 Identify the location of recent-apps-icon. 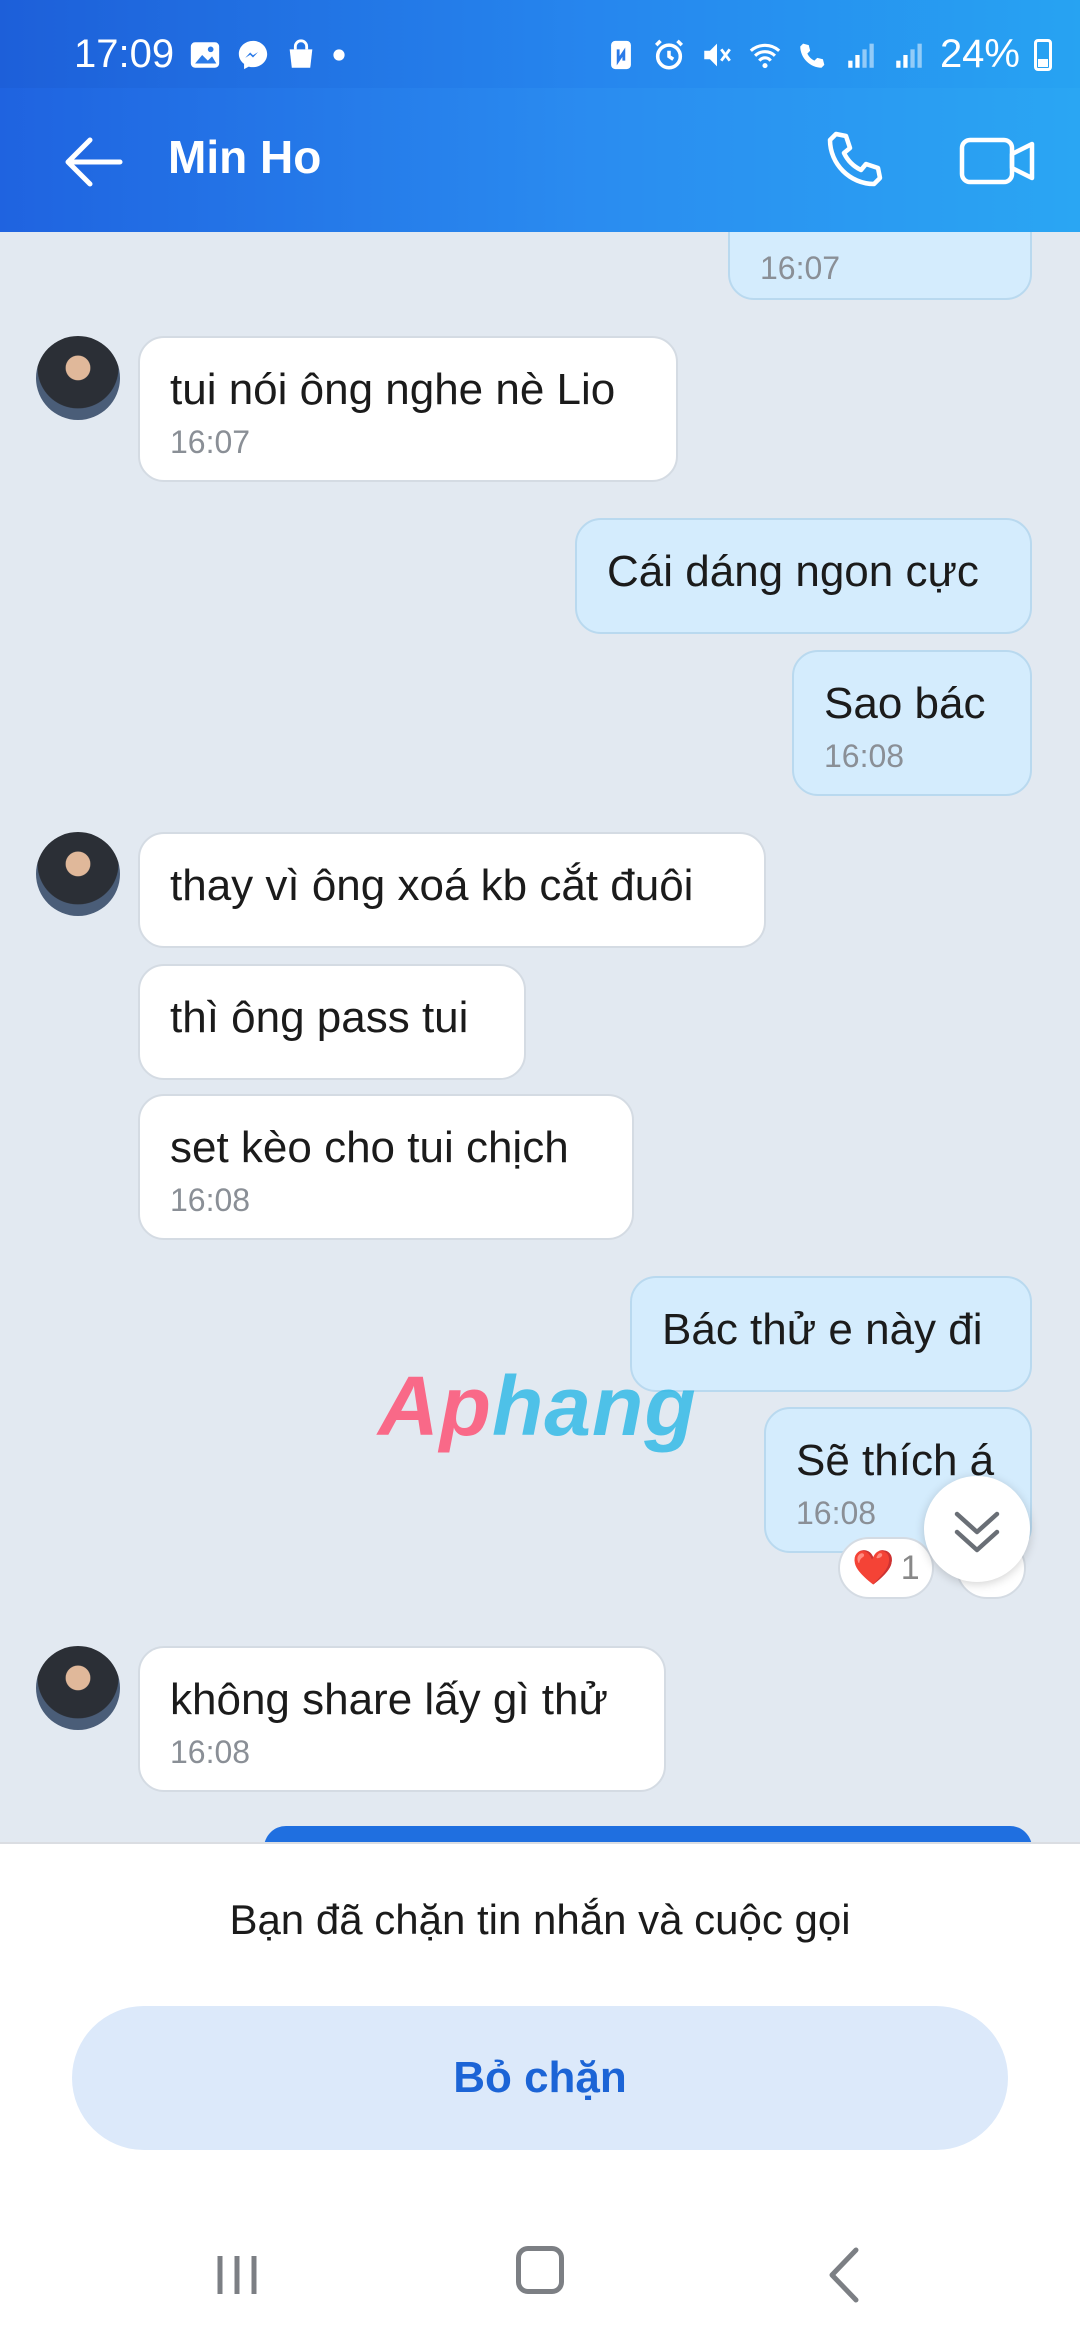
(237, 2275).